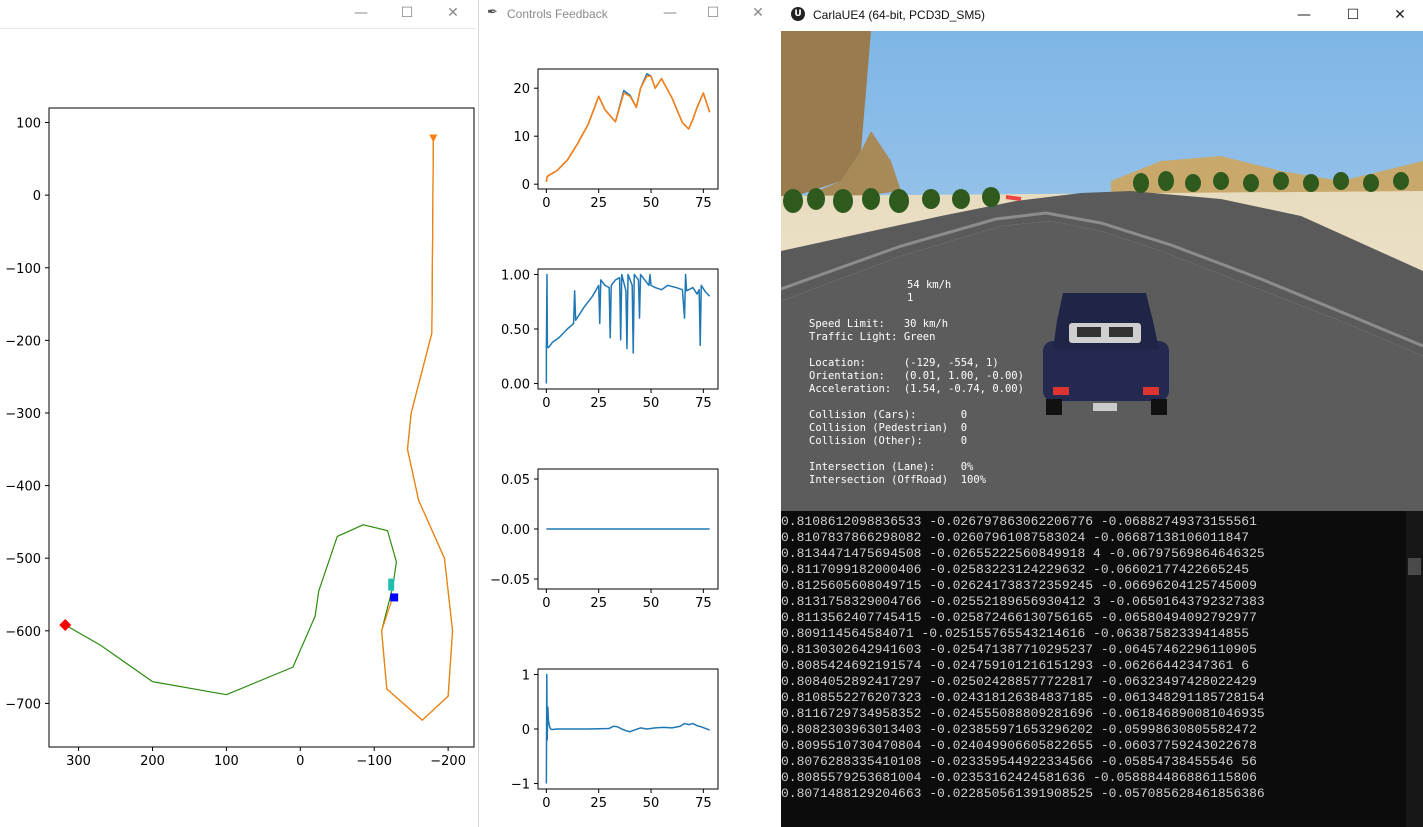  What do you see at coordinates (798, 14) in the screenshot?
I see `unreal-logo-icon: U` at bounding box center [798, 14].